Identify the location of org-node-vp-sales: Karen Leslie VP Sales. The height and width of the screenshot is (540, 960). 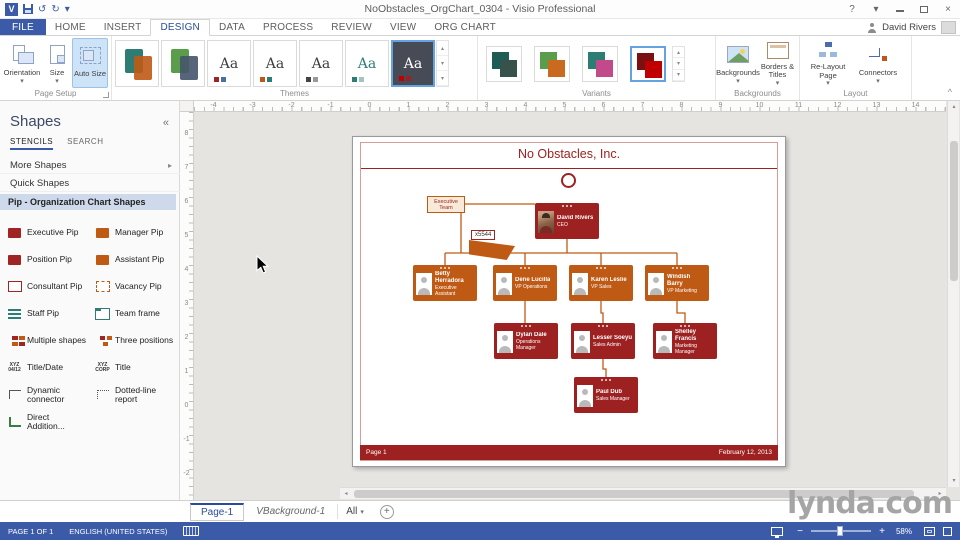
(601, 283).